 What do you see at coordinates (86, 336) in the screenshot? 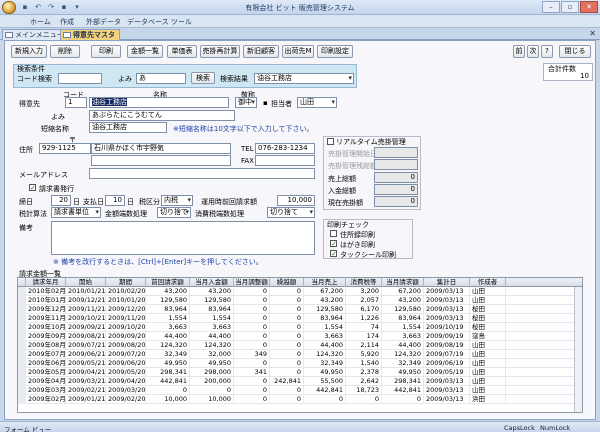
I see `table-cell: 2009/08/21` at bounding box center [86, 336].